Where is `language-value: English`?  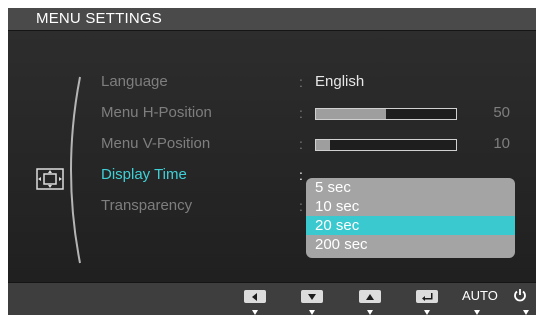
language-value: English is located at coordinates (340, 81).